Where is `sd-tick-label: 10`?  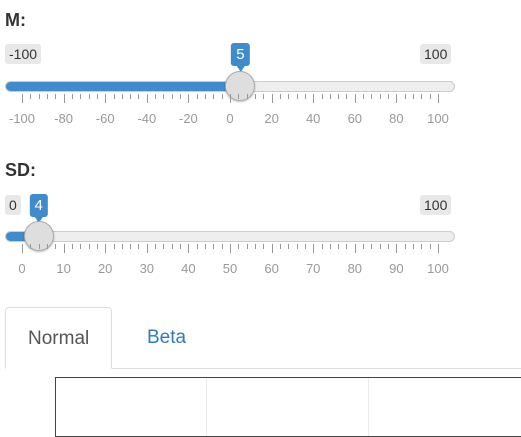 sd-tick-label: 10 is located at coordinates (63, 268).